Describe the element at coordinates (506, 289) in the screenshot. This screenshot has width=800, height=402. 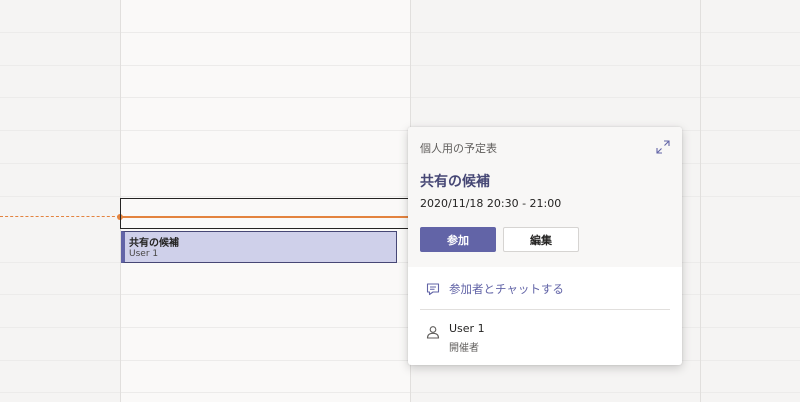
I see `chat-label: 参加者とチャットする` at that location.